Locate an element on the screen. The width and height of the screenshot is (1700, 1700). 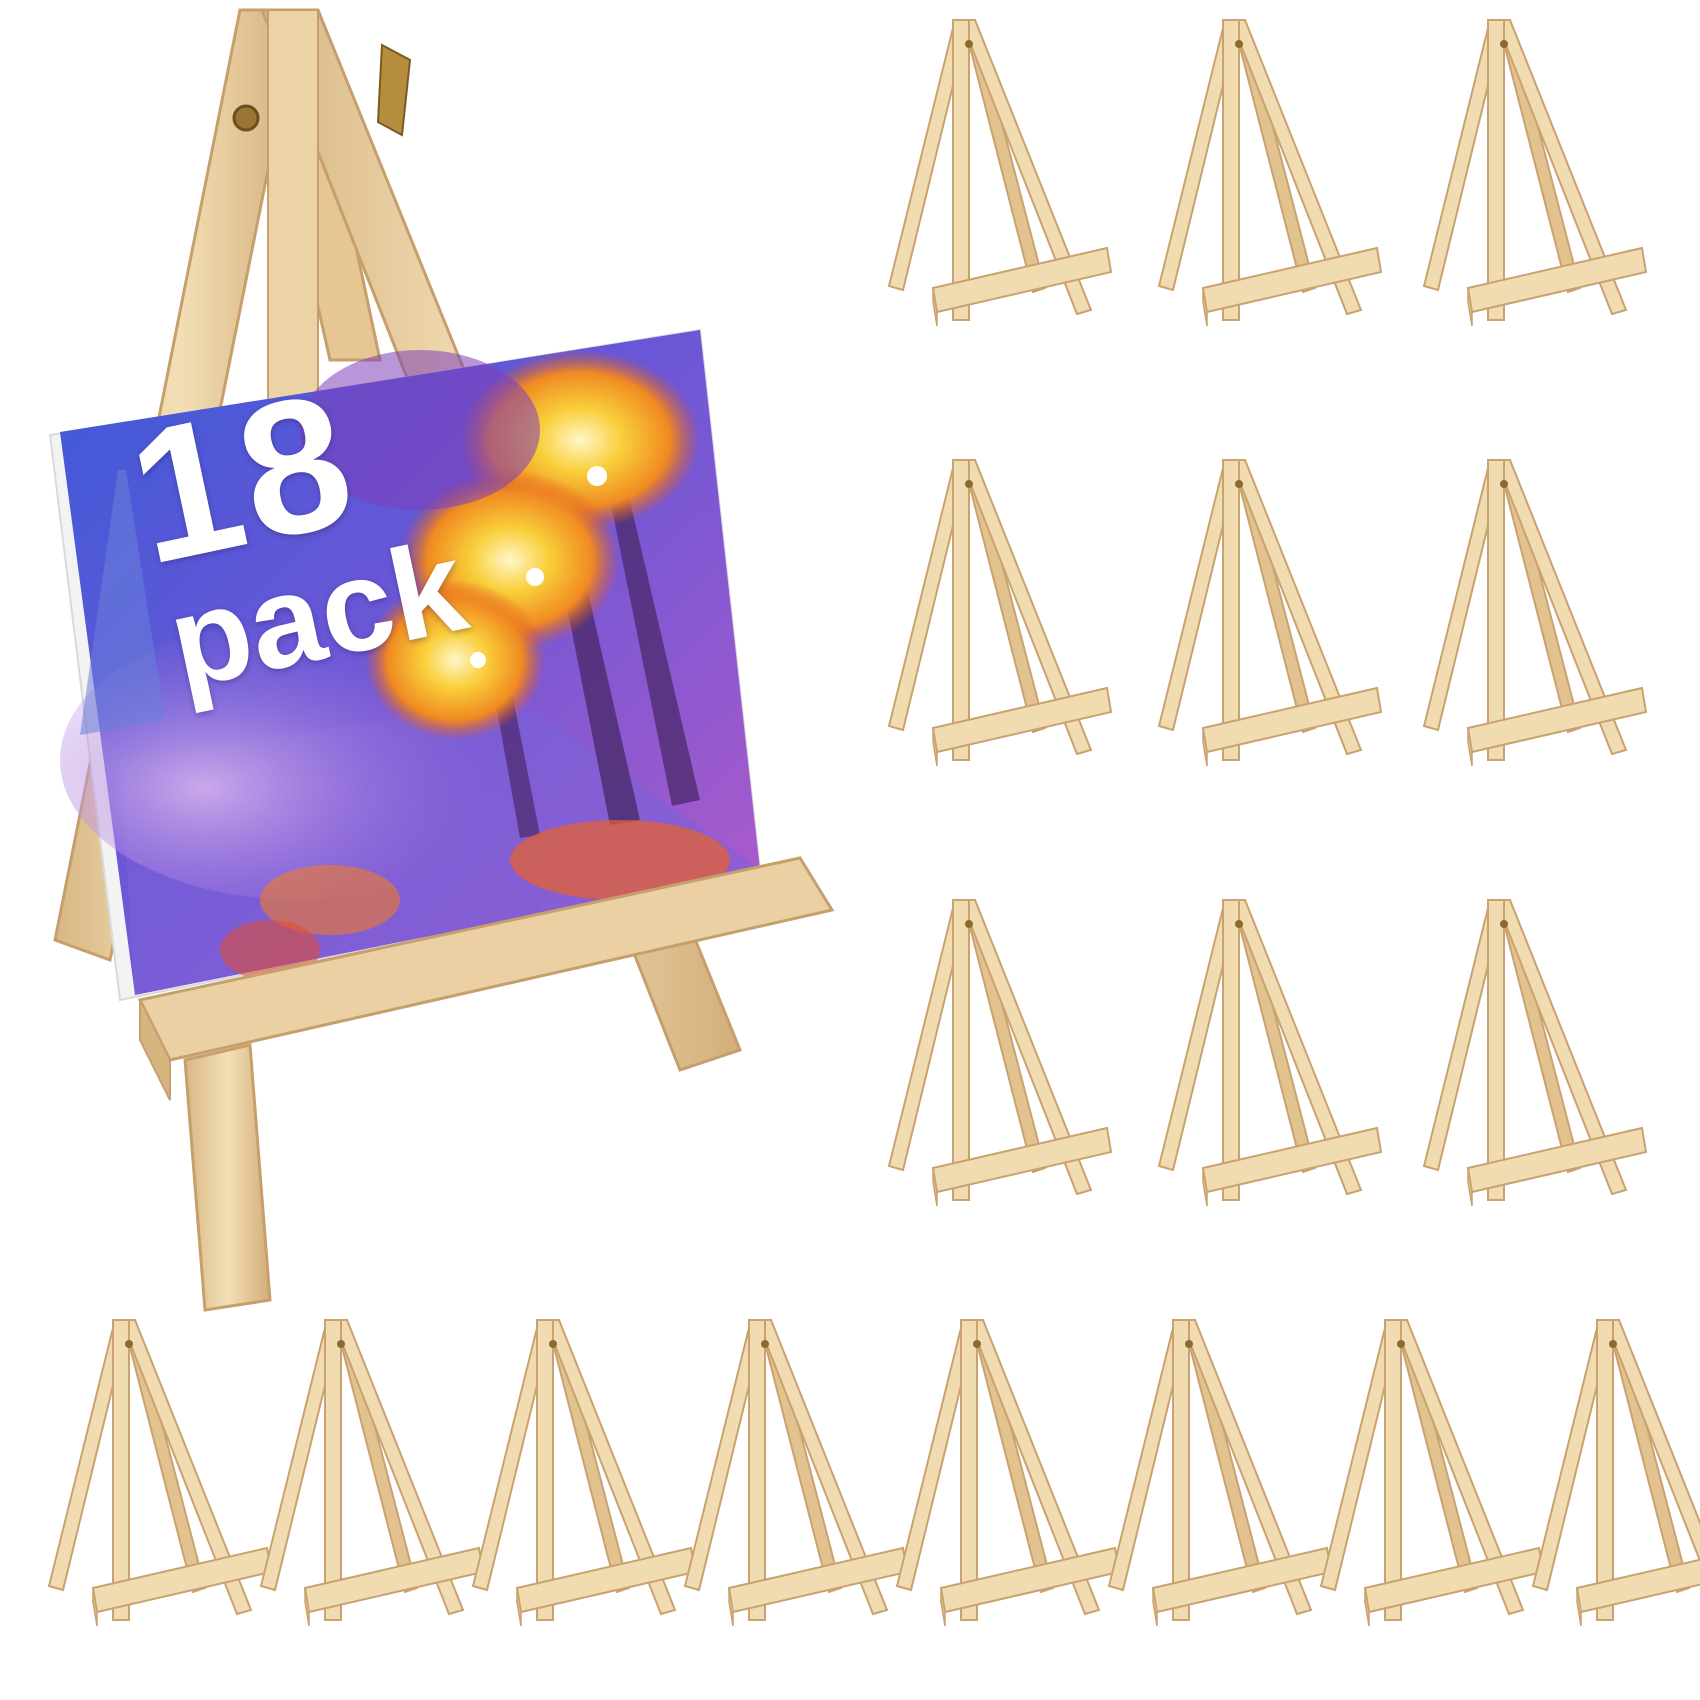
featured-easel-center-post is located at coordinates (293, 215).